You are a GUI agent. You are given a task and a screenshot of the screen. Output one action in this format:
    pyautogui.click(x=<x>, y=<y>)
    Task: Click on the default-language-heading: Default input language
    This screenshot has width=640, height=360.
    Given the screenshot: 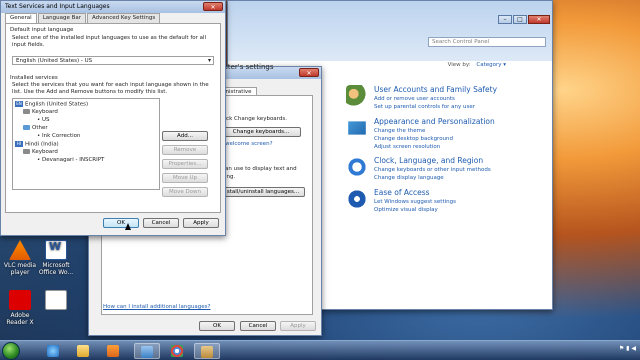 What is the action you would take?
    pyautogui.click(x=42, y=30)
    